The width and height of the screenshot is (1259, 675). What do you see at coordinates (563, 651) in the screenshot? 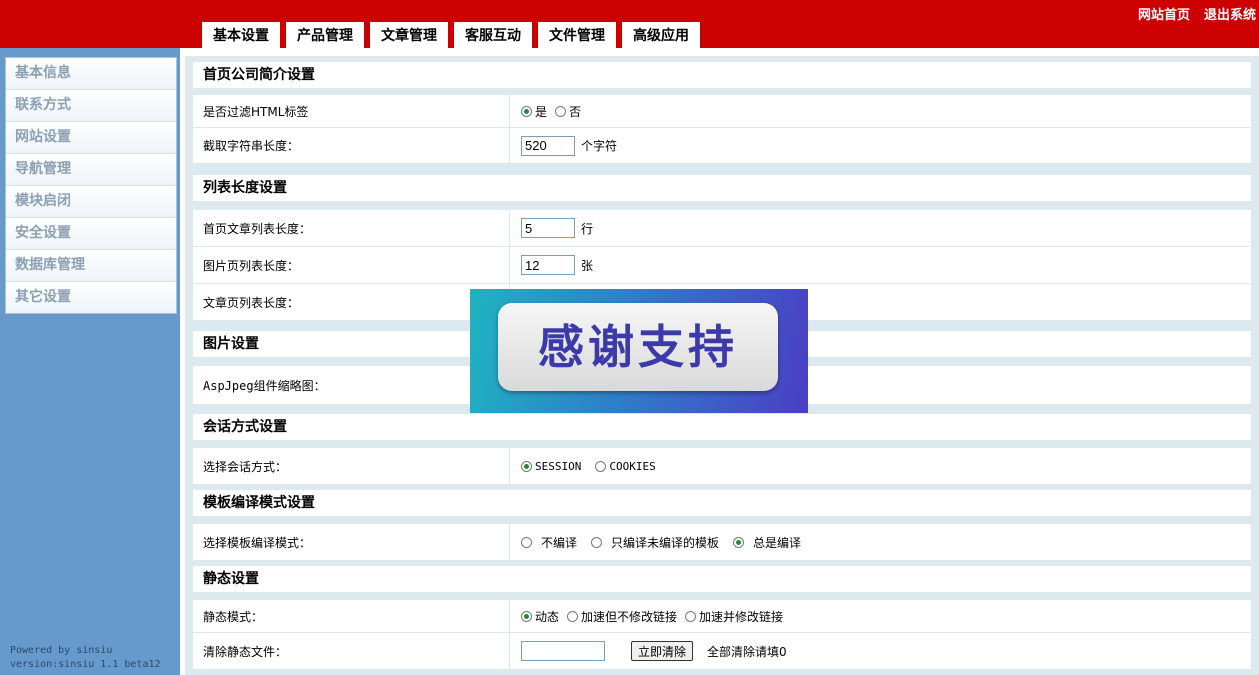
I see `clear-static-input` at bounding box center [563, 651].